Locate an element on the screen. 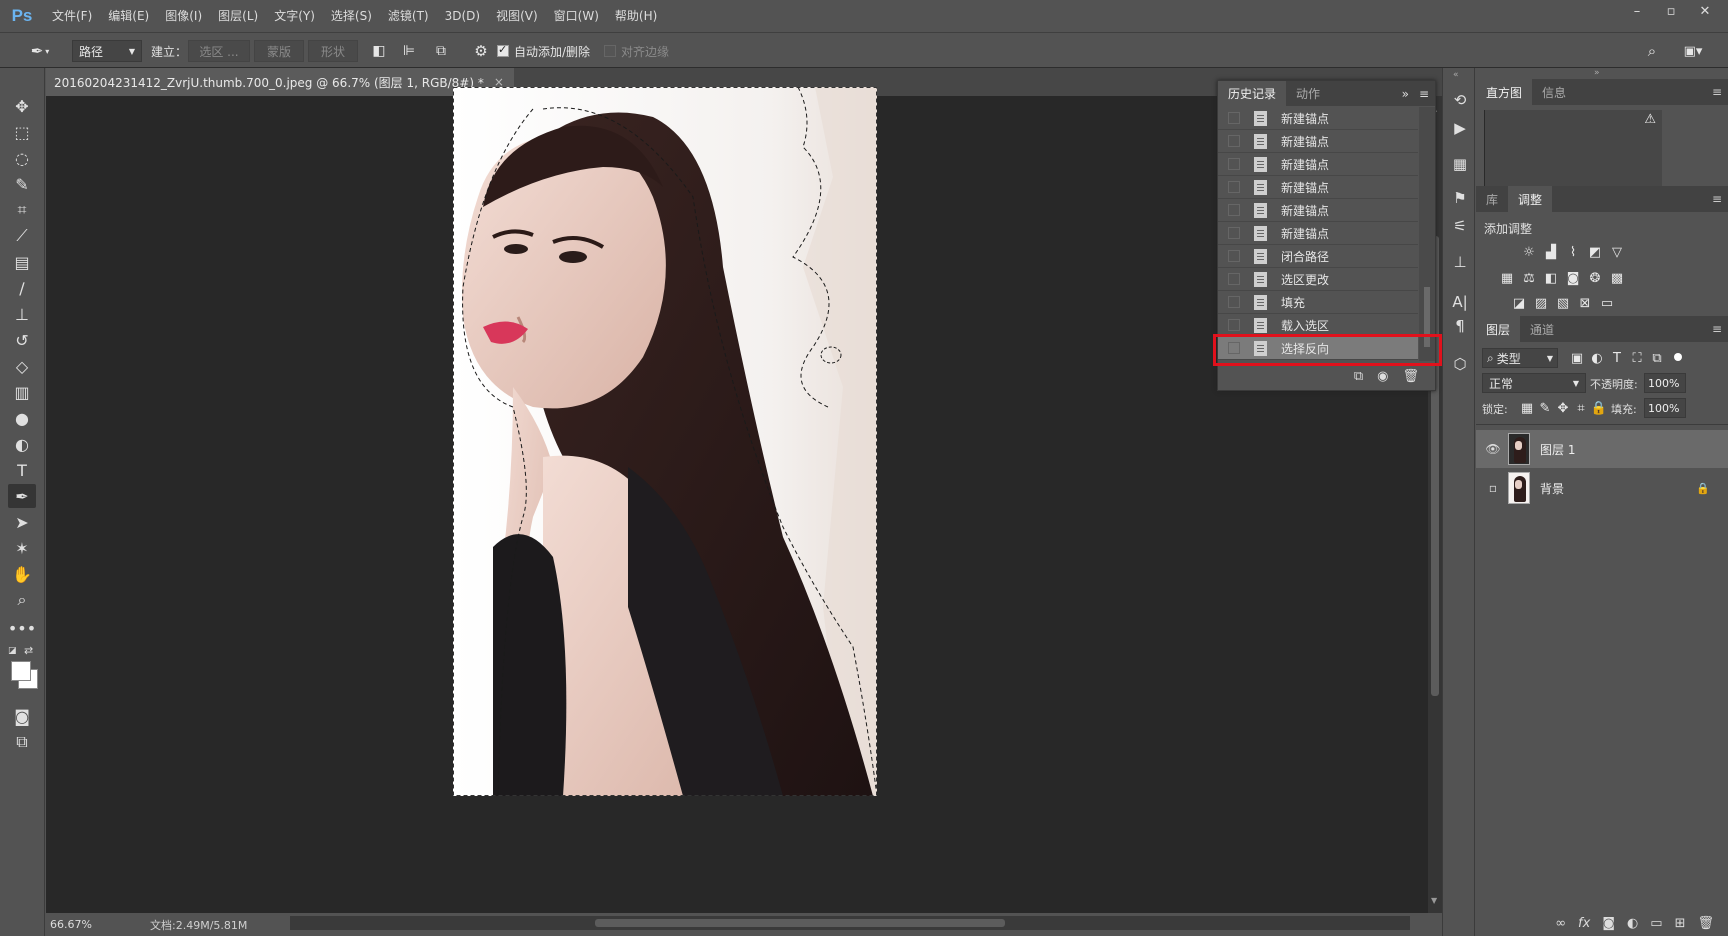  collapse-dock-icon: » is located at coordinates (1597, 73).